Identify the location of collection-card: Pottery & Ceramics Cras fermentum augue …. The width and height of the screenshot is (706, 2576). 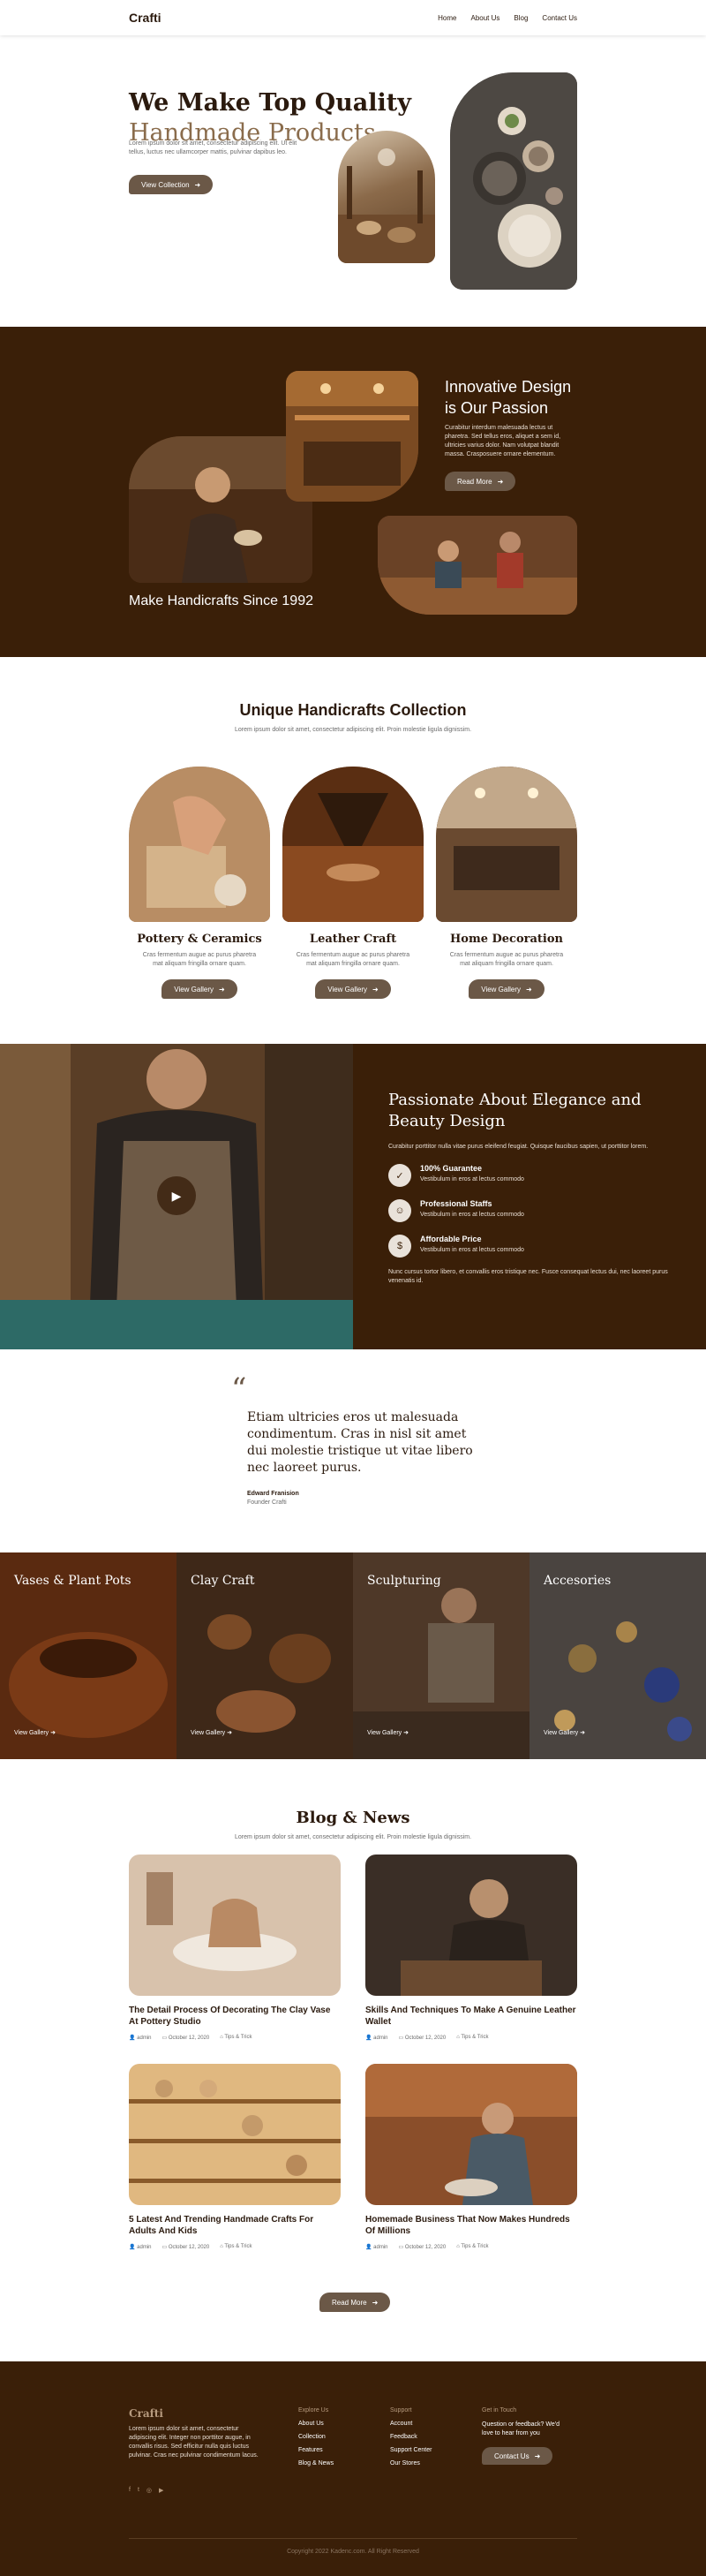
(199, 883).